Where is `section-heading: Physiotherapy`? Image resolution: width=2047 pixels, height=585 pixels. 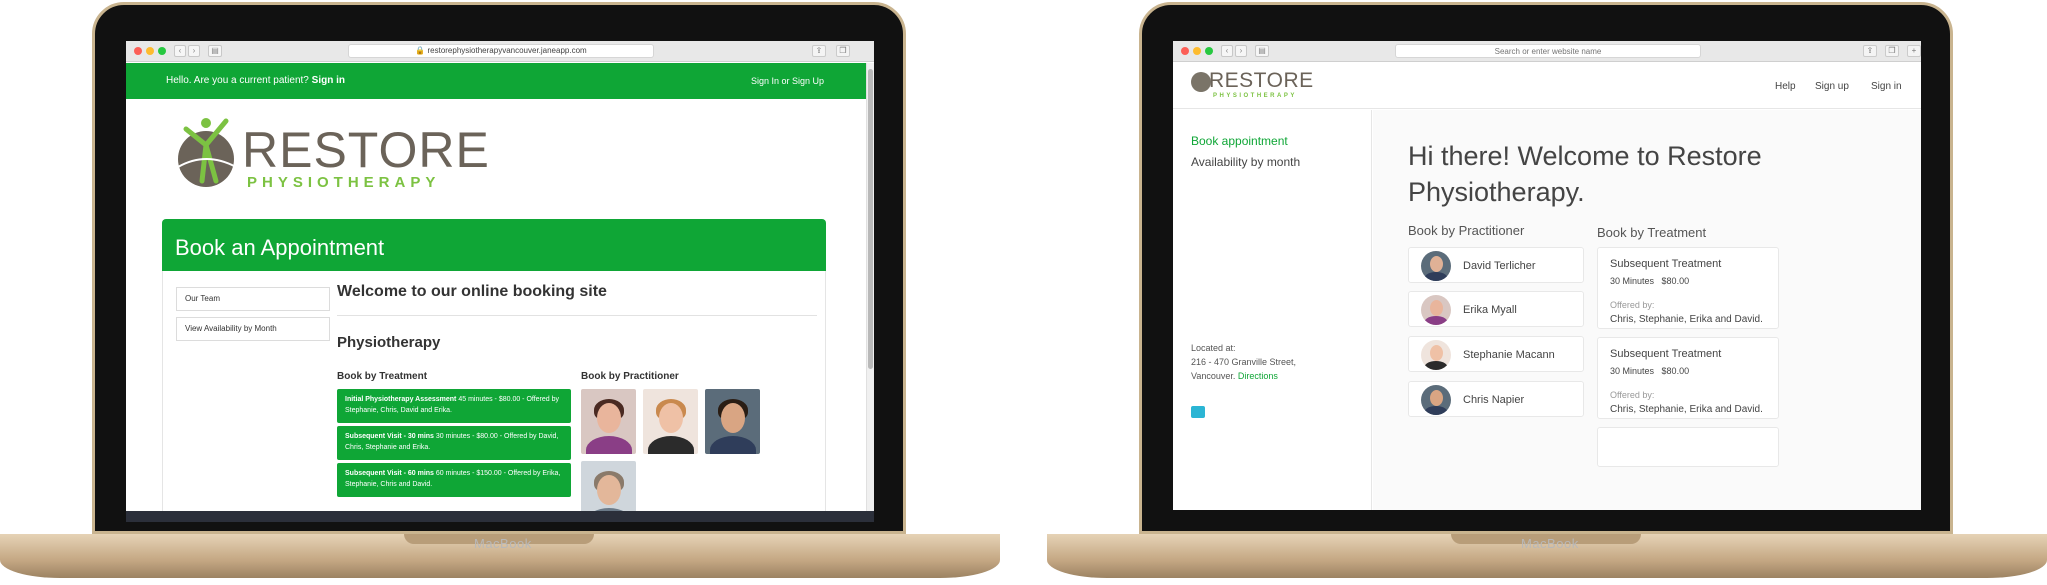
section-heading: Physiotherapy is located at coordinates (389, 342).